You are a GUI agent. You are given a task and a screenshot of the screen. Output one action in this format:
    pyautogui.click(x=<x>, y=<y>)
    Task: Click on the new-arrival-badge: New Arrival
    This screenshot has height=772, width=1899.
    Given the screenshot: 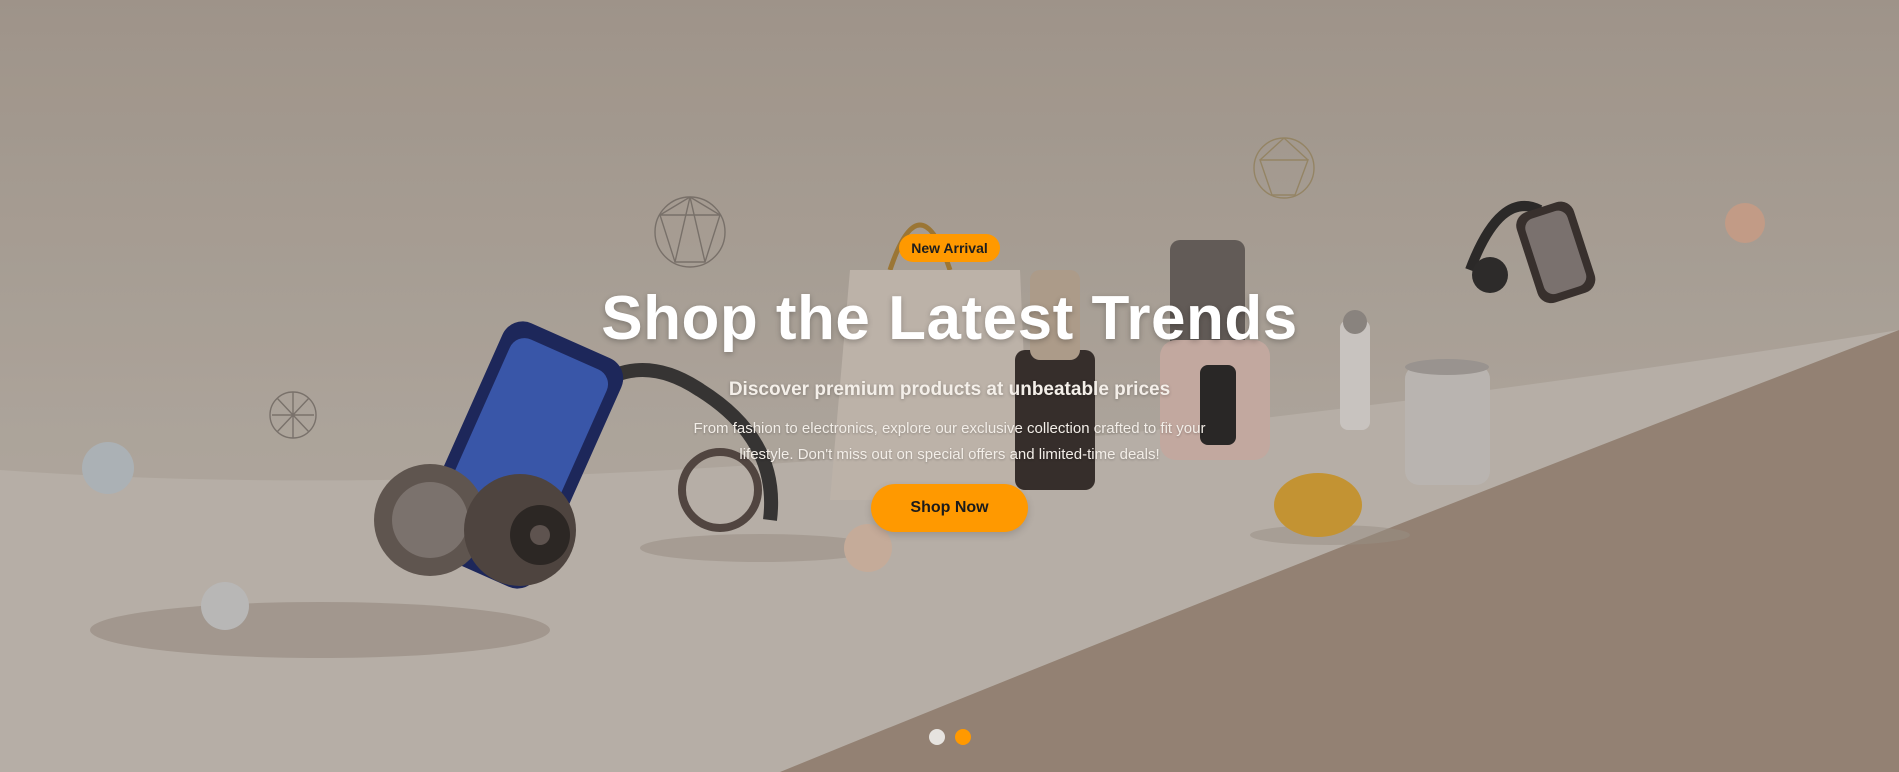 What is the action you would take?
    pyautogui.click(x=949, y=248)
    